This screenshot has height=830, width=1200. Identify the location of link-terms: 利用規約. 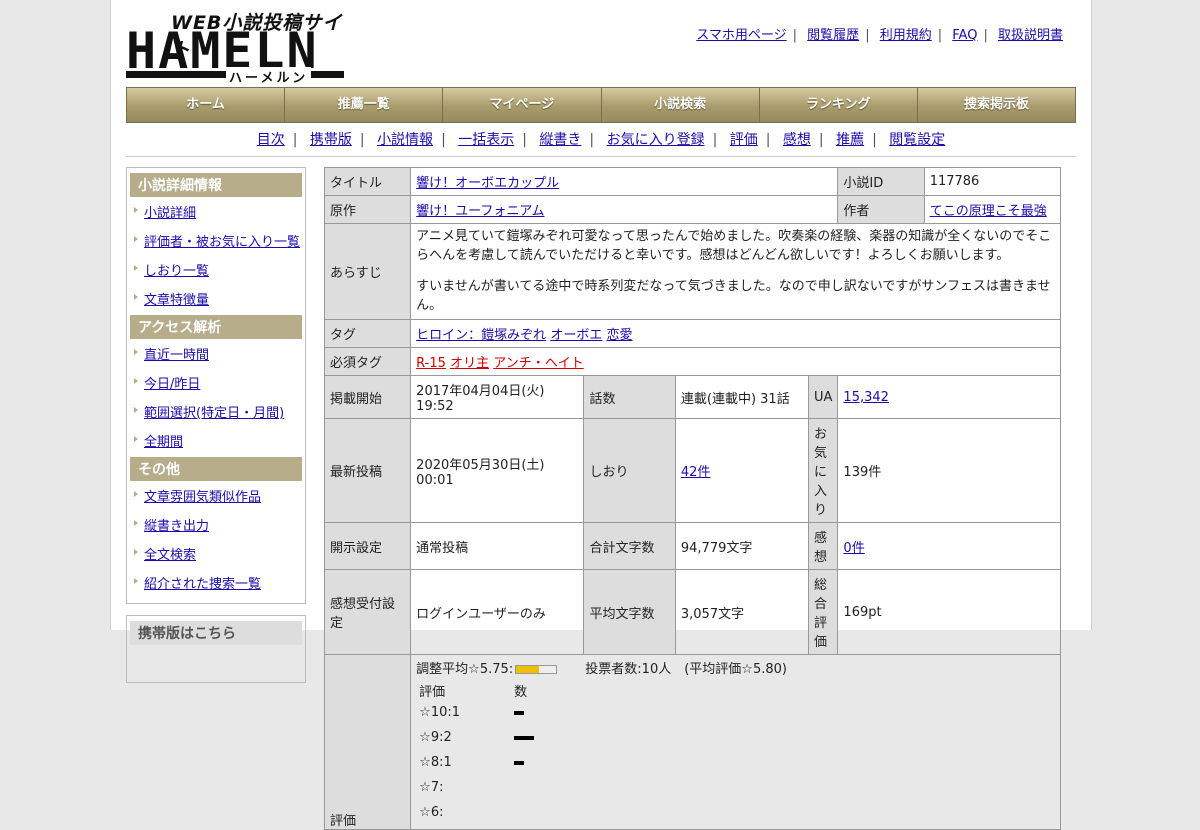
(906, 35).